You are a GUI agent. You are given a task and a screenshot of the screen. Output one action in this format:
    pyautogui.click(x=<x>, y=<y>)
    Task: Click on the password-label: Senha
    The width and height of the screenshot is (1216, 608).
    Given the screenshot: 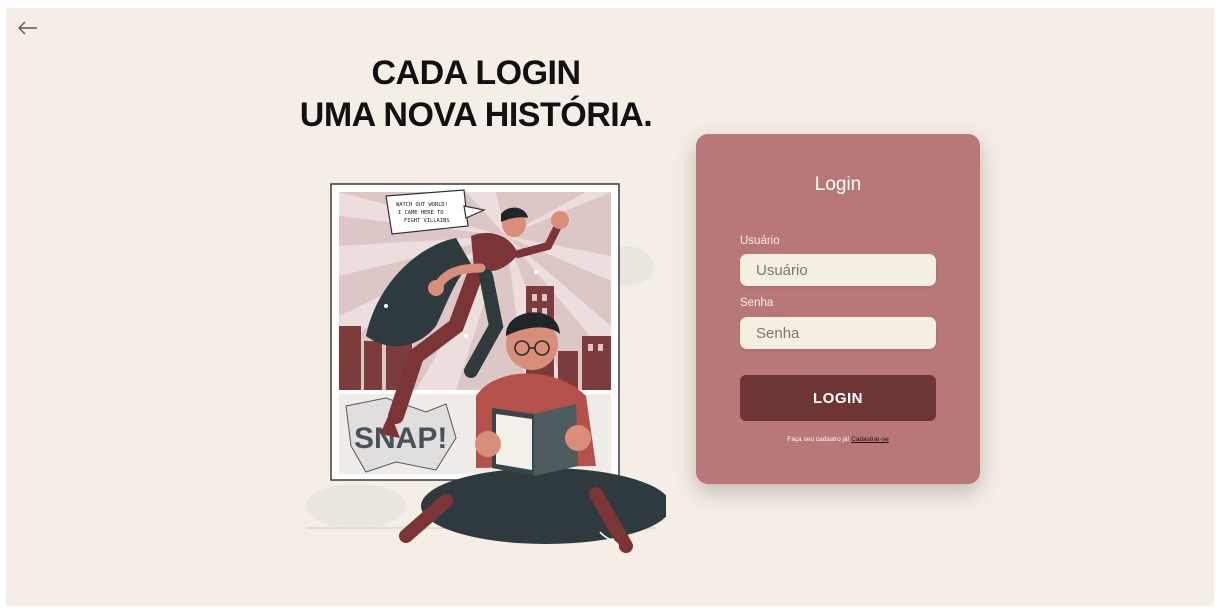 What is the action you would take?
    pyautogui.click(x=757, y=303)
    